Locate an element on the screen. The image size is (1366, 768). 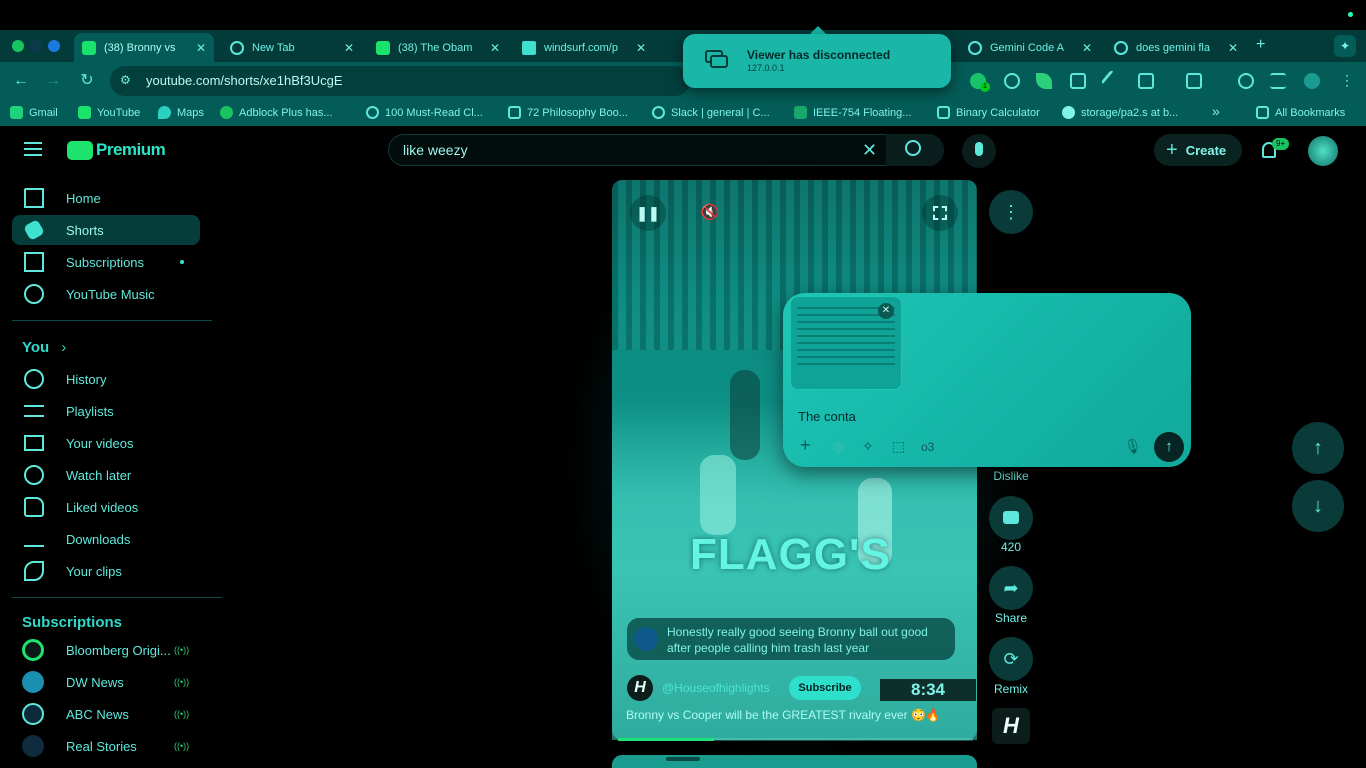
next-short-button: ↓ is located at coordinates (1318, 506).